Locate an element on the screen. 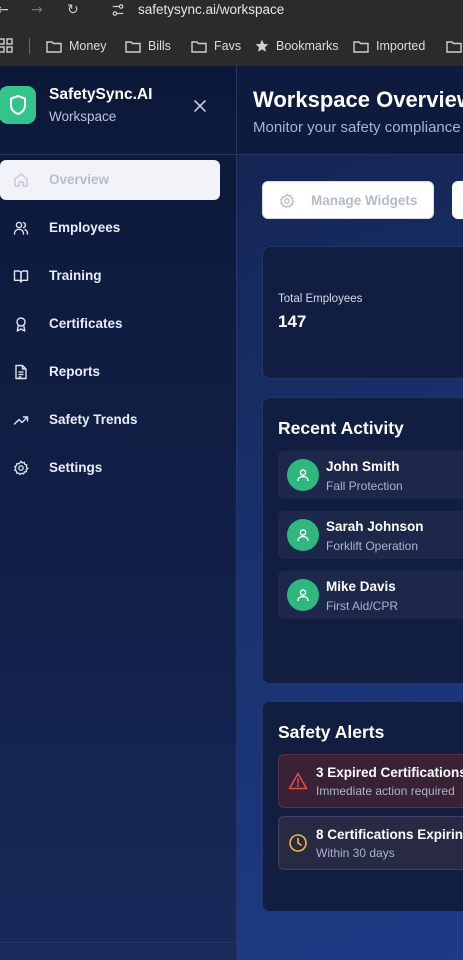 This screenshot has width=463, height=960. clock-icon is located at coordinates (298, 843).